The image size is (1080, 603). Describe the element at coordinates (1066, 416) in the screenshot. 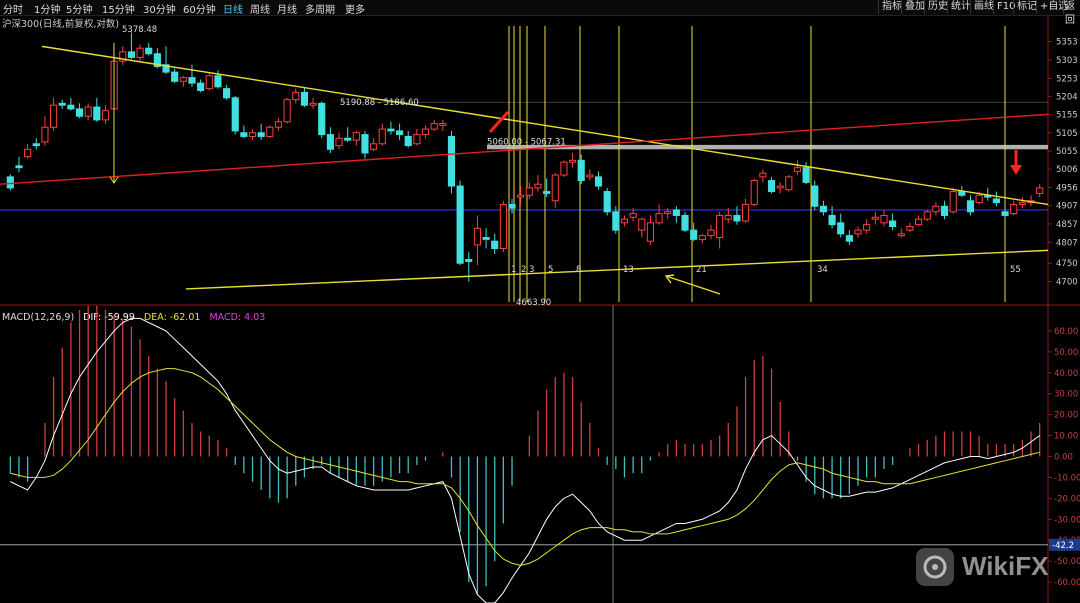

I see `macd-tick-label: 20.00` at that location.